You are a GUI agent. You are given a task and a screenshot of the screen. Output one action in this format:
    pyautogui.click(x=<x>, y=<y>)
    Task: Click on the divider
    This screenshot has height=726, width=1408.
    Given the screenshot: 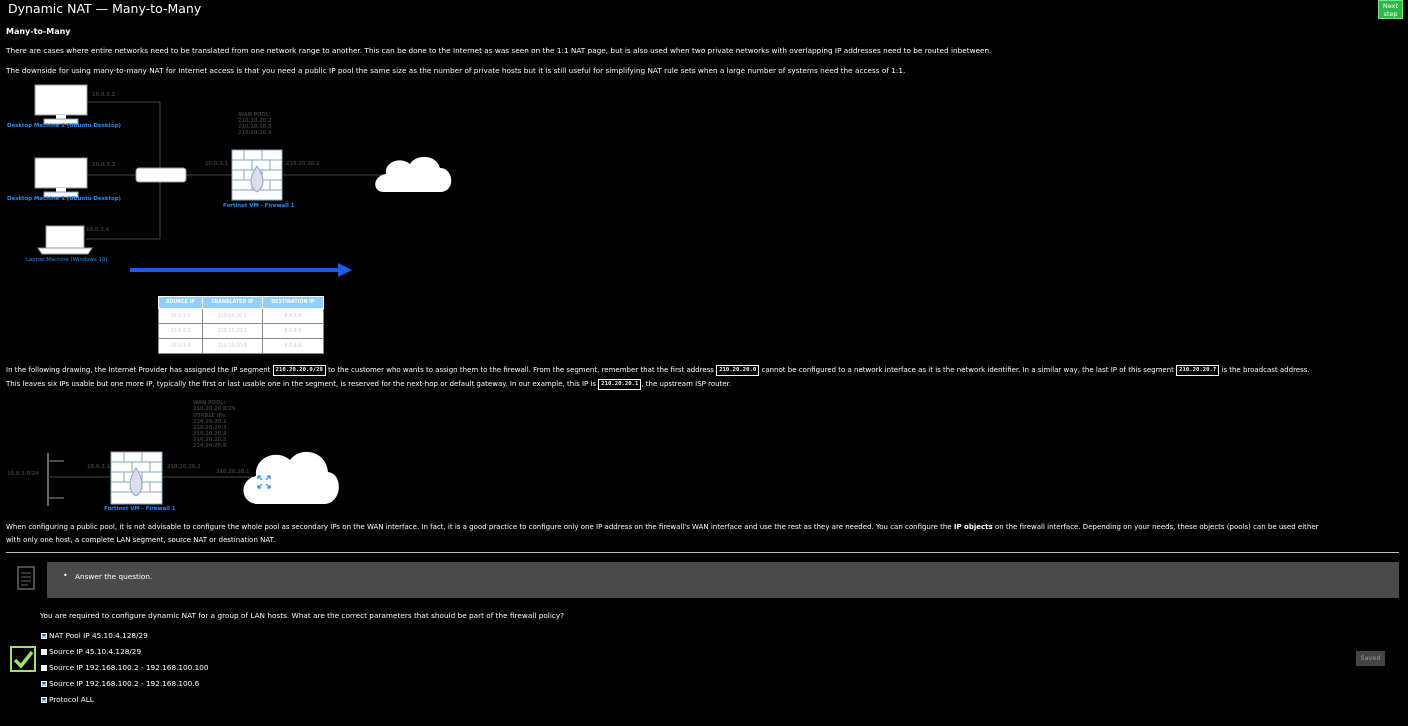 What is the action you would take?
    pyautogui.click(x=702, y=552)
    